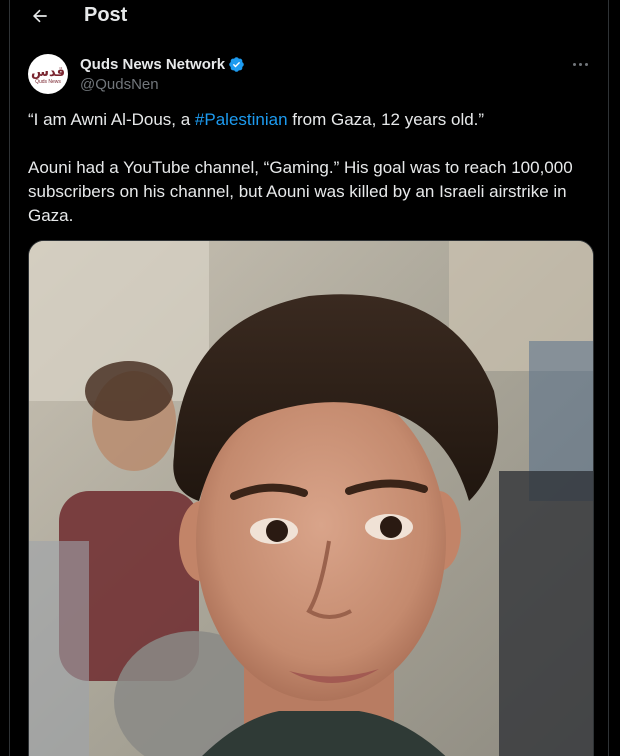 This screenshot has height=756, width=620. I want to click on avatar-logo-english: Quds News, so click(48, 81).